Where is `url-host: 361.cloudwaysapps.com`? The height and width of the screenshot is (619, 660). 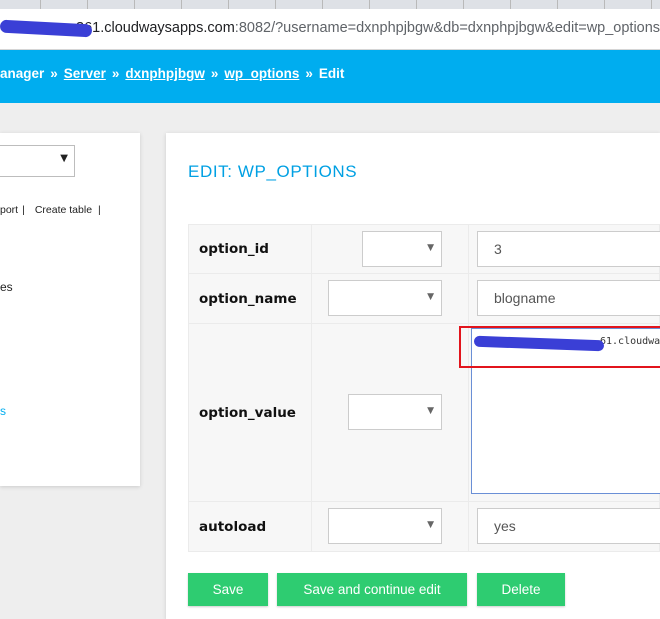 url-host: 361.cloudwaysapps.com is located at coordinates (155, 28).